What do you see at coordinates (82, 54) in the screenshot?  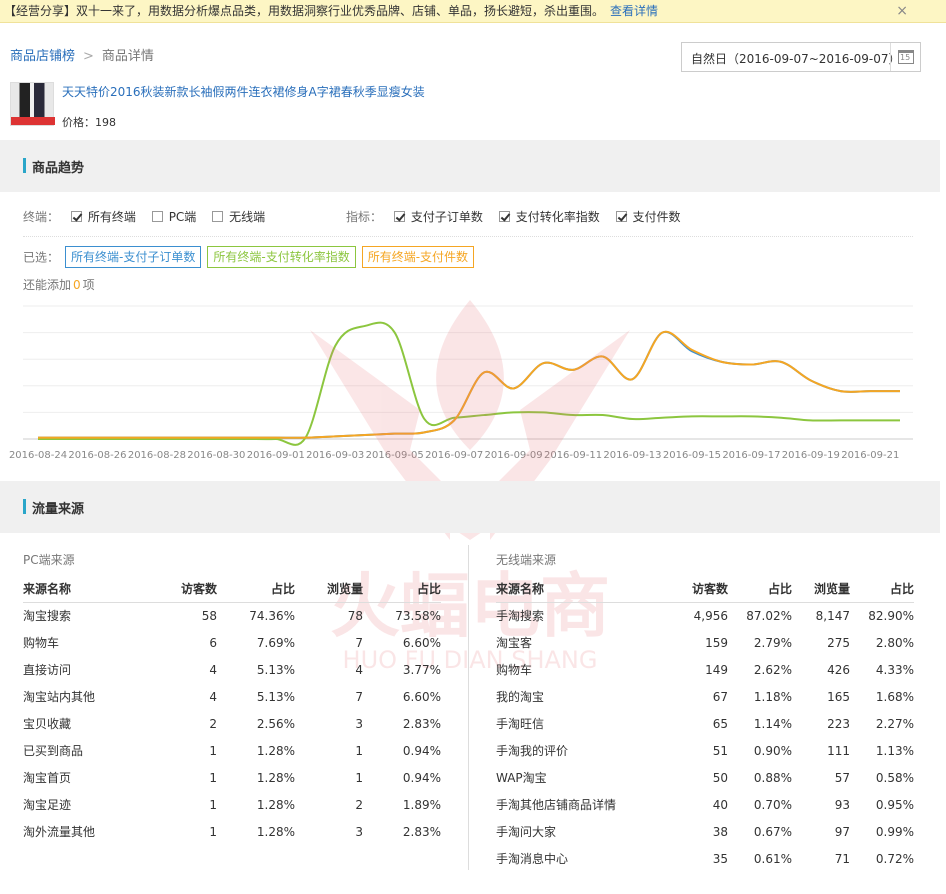 I see `breadcrumb: 商品店铺榜 > 商品详情` at bounding box center [82, 54].